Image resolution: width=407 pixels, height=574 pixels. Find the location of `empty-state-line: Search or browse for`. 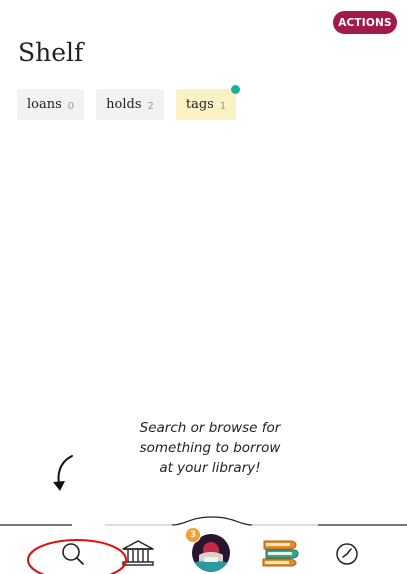

empty-state-line: Search or browse for is located at coordinates (210, 428).